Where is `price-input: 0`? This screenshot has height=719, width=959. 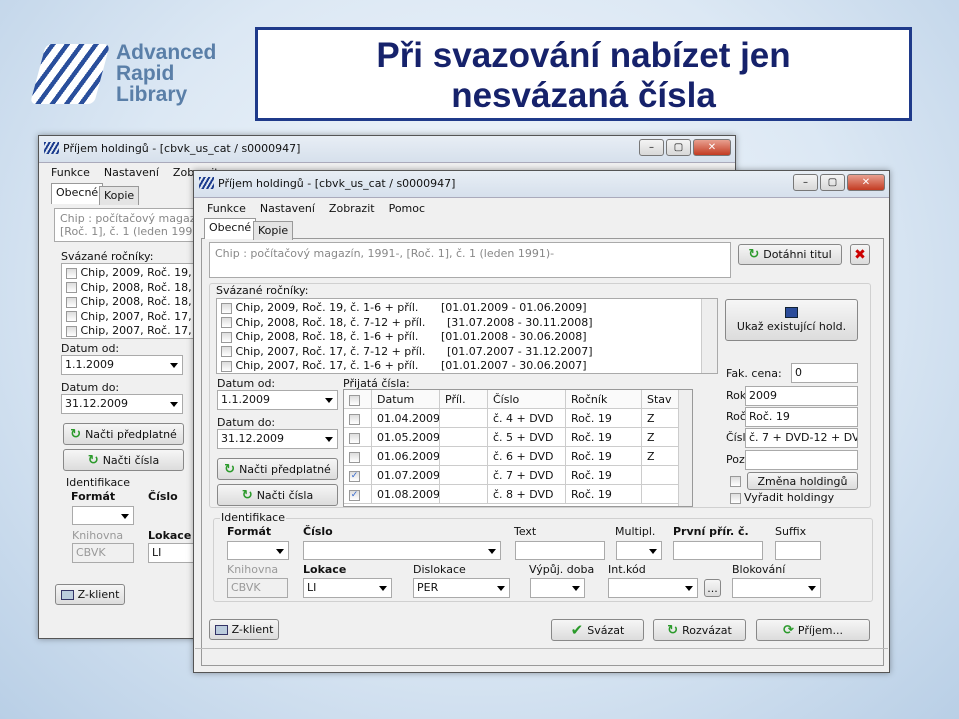 price-input: 0 is located at coordinates (824, 373).